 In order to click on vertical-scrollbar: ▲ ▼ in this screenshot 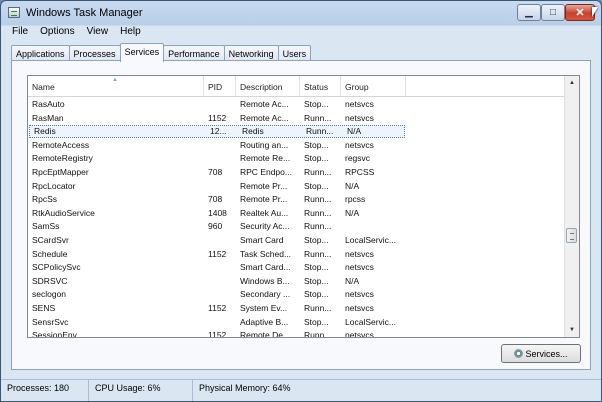, I will do `click(571, 206)`.